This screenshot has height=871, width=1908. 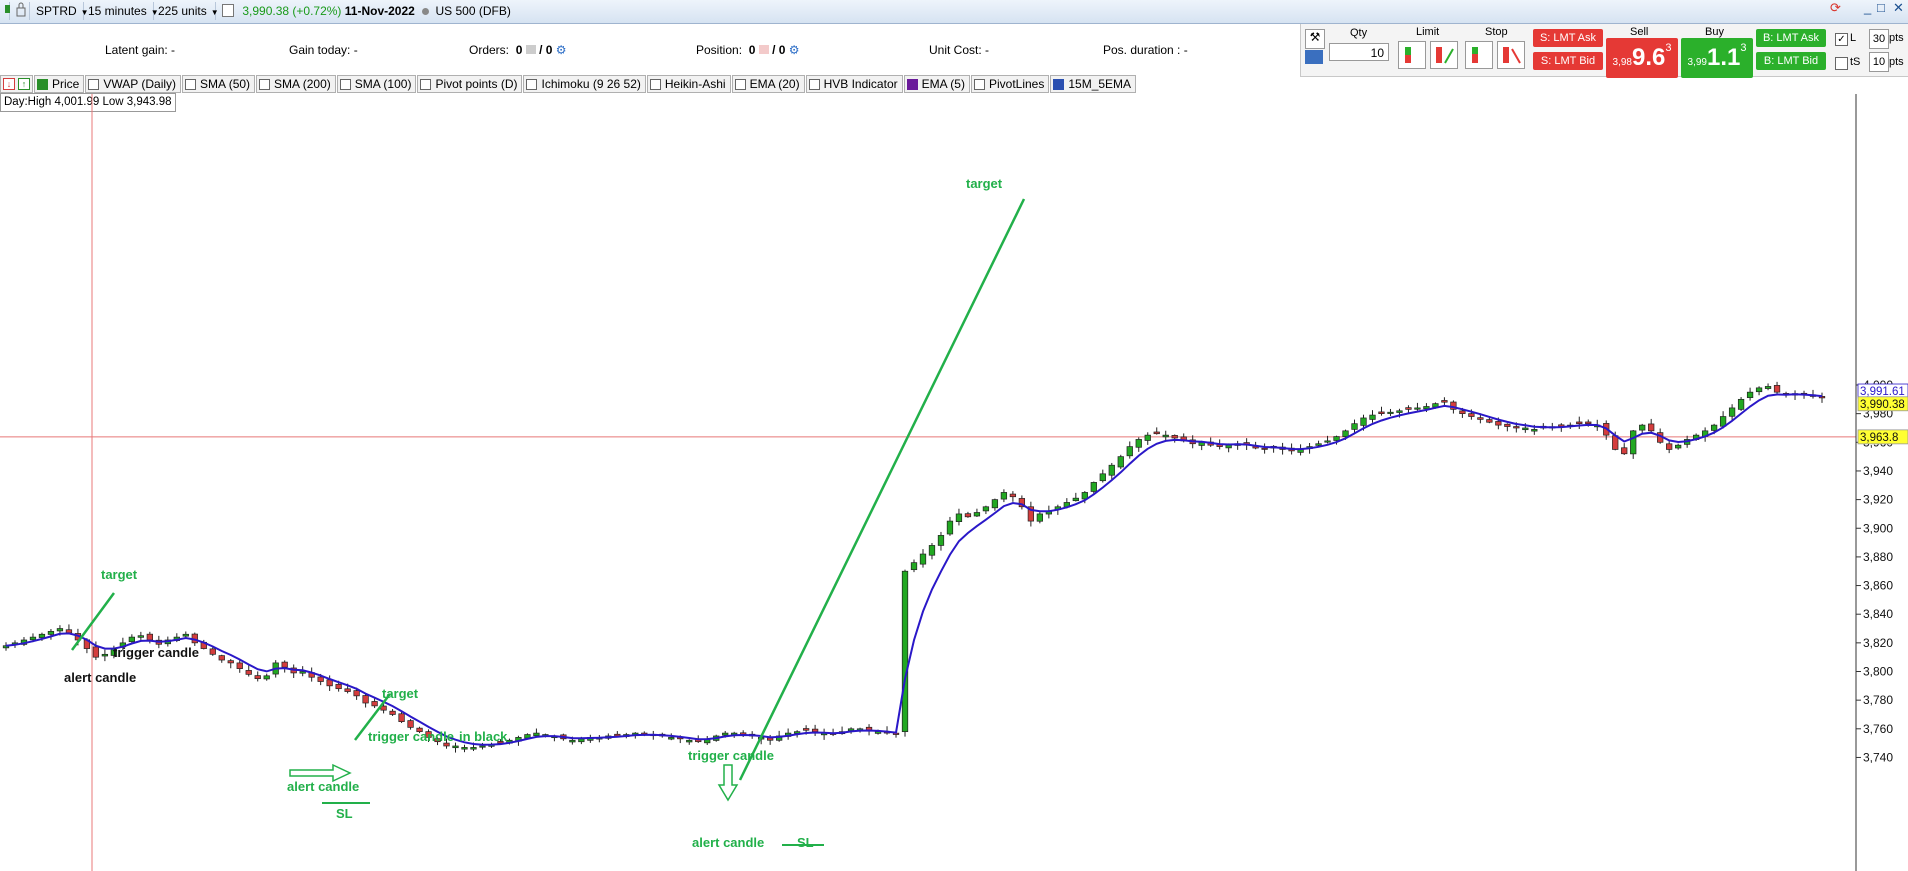 What do you see at coordinates (728, 783) in the screenshot?
I see `annotation-arrow-icon` at bounding box center [728, 783].